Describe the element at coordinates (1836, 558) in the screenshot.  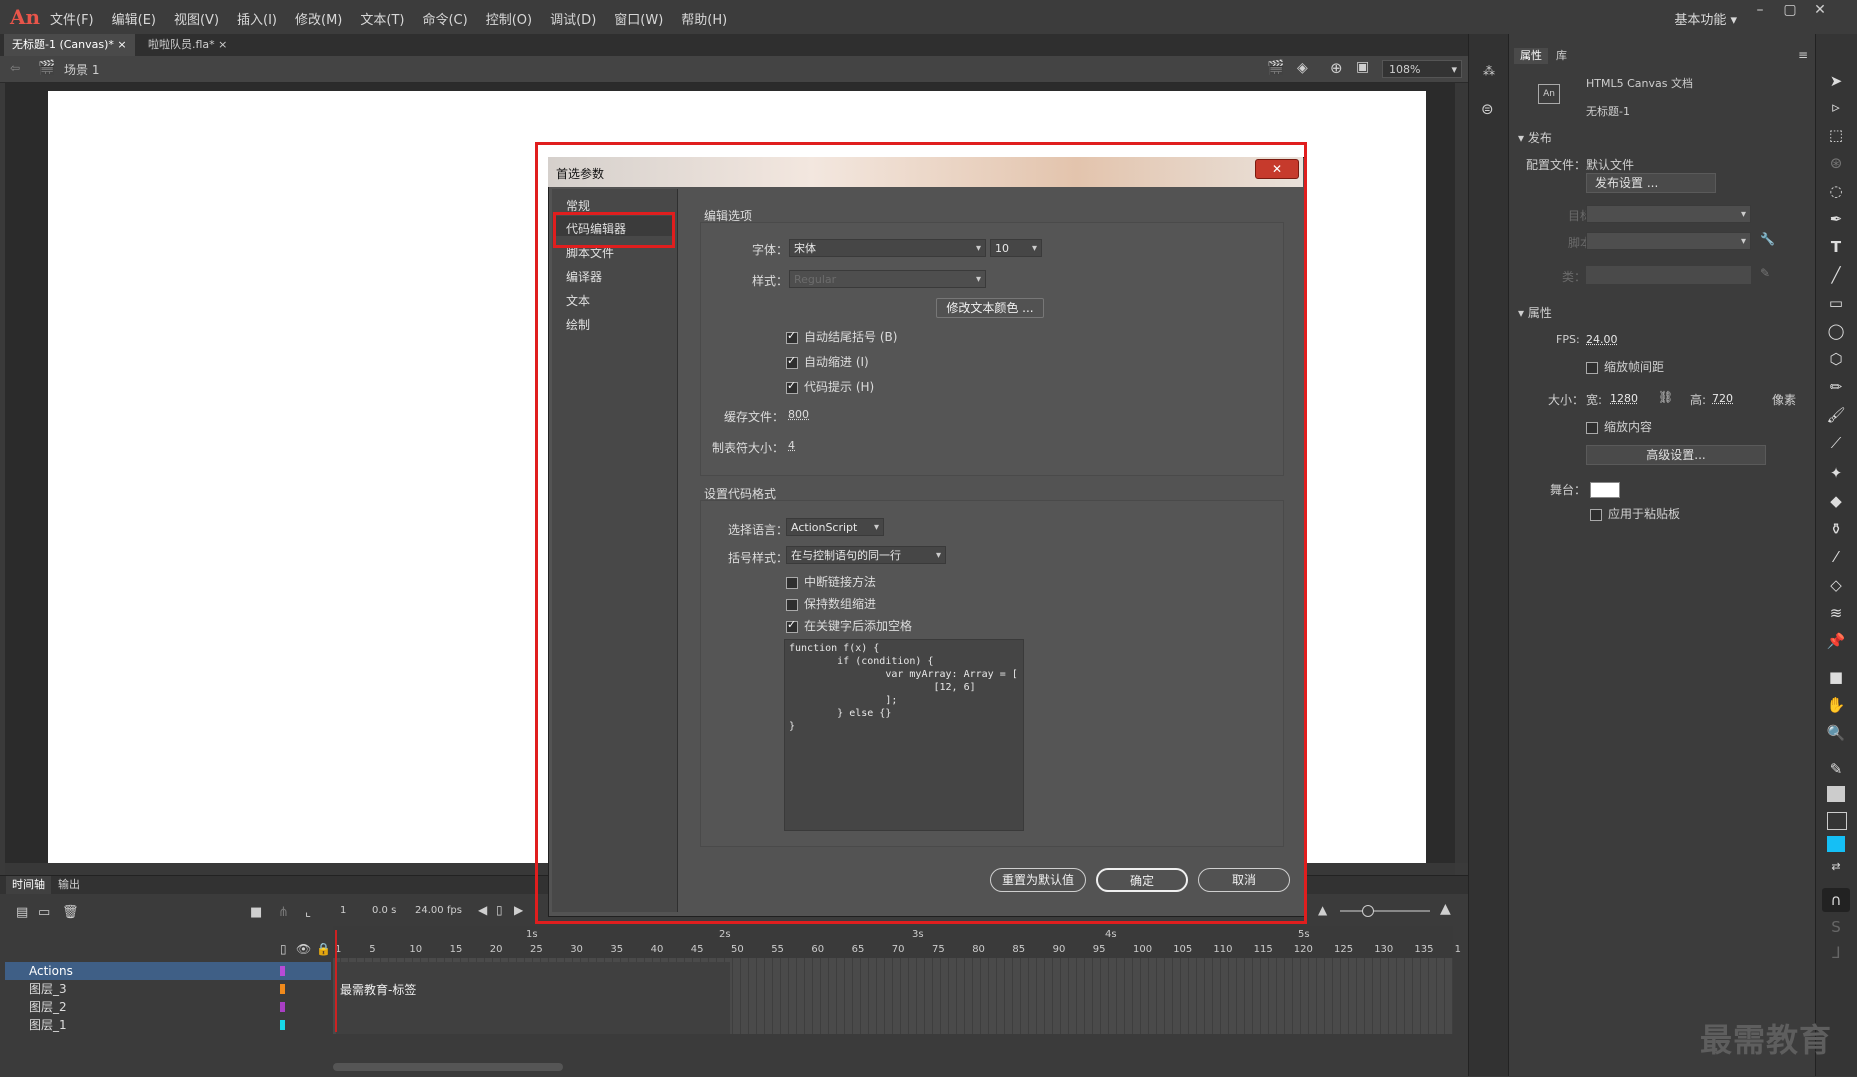
I see `eyedropper-icon: ⁄` at that location.